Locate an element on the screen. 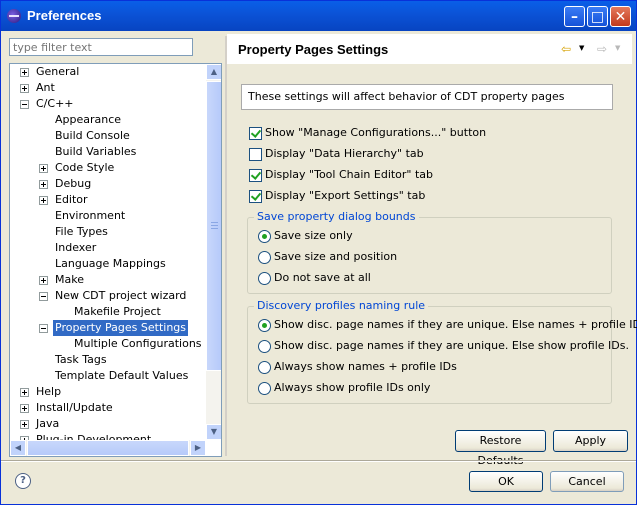 This screenshot has width=637, height=505. tree-item-label: Editor is located at coordinates (71, 199).